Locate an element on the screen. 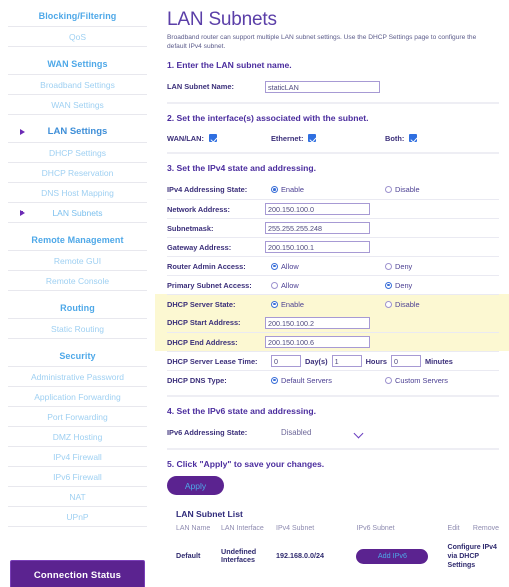  sidebar-item-application-forwarding: Application Forwarding is located at coordinates (77, 396).